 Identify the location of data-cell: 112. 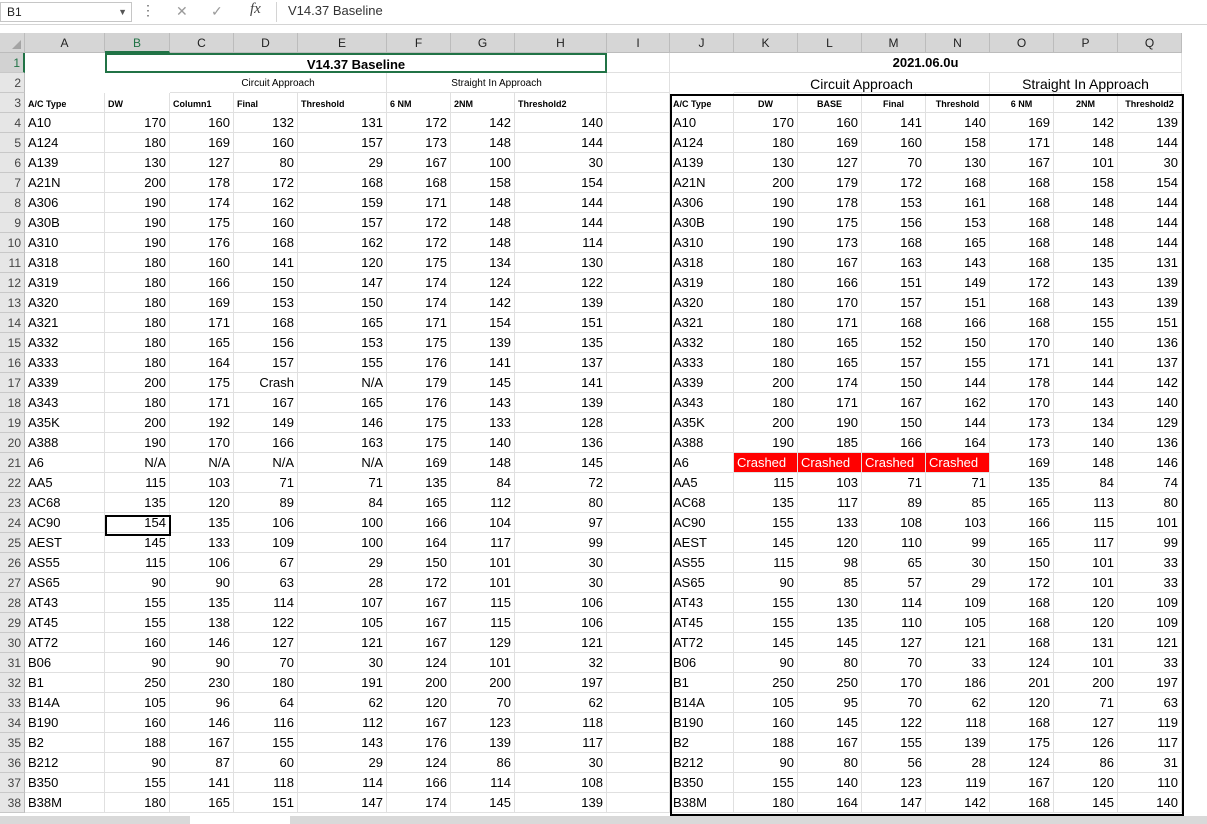
(483, 503).